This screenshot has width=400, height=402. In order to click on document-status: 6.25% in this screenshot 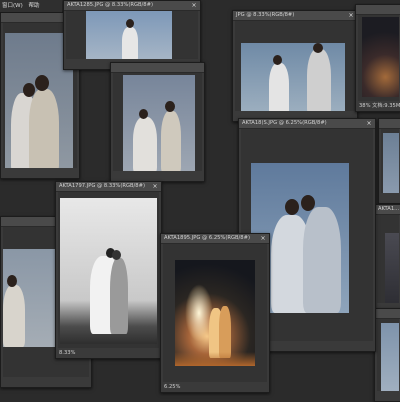, I will do `click(172, 387)`.